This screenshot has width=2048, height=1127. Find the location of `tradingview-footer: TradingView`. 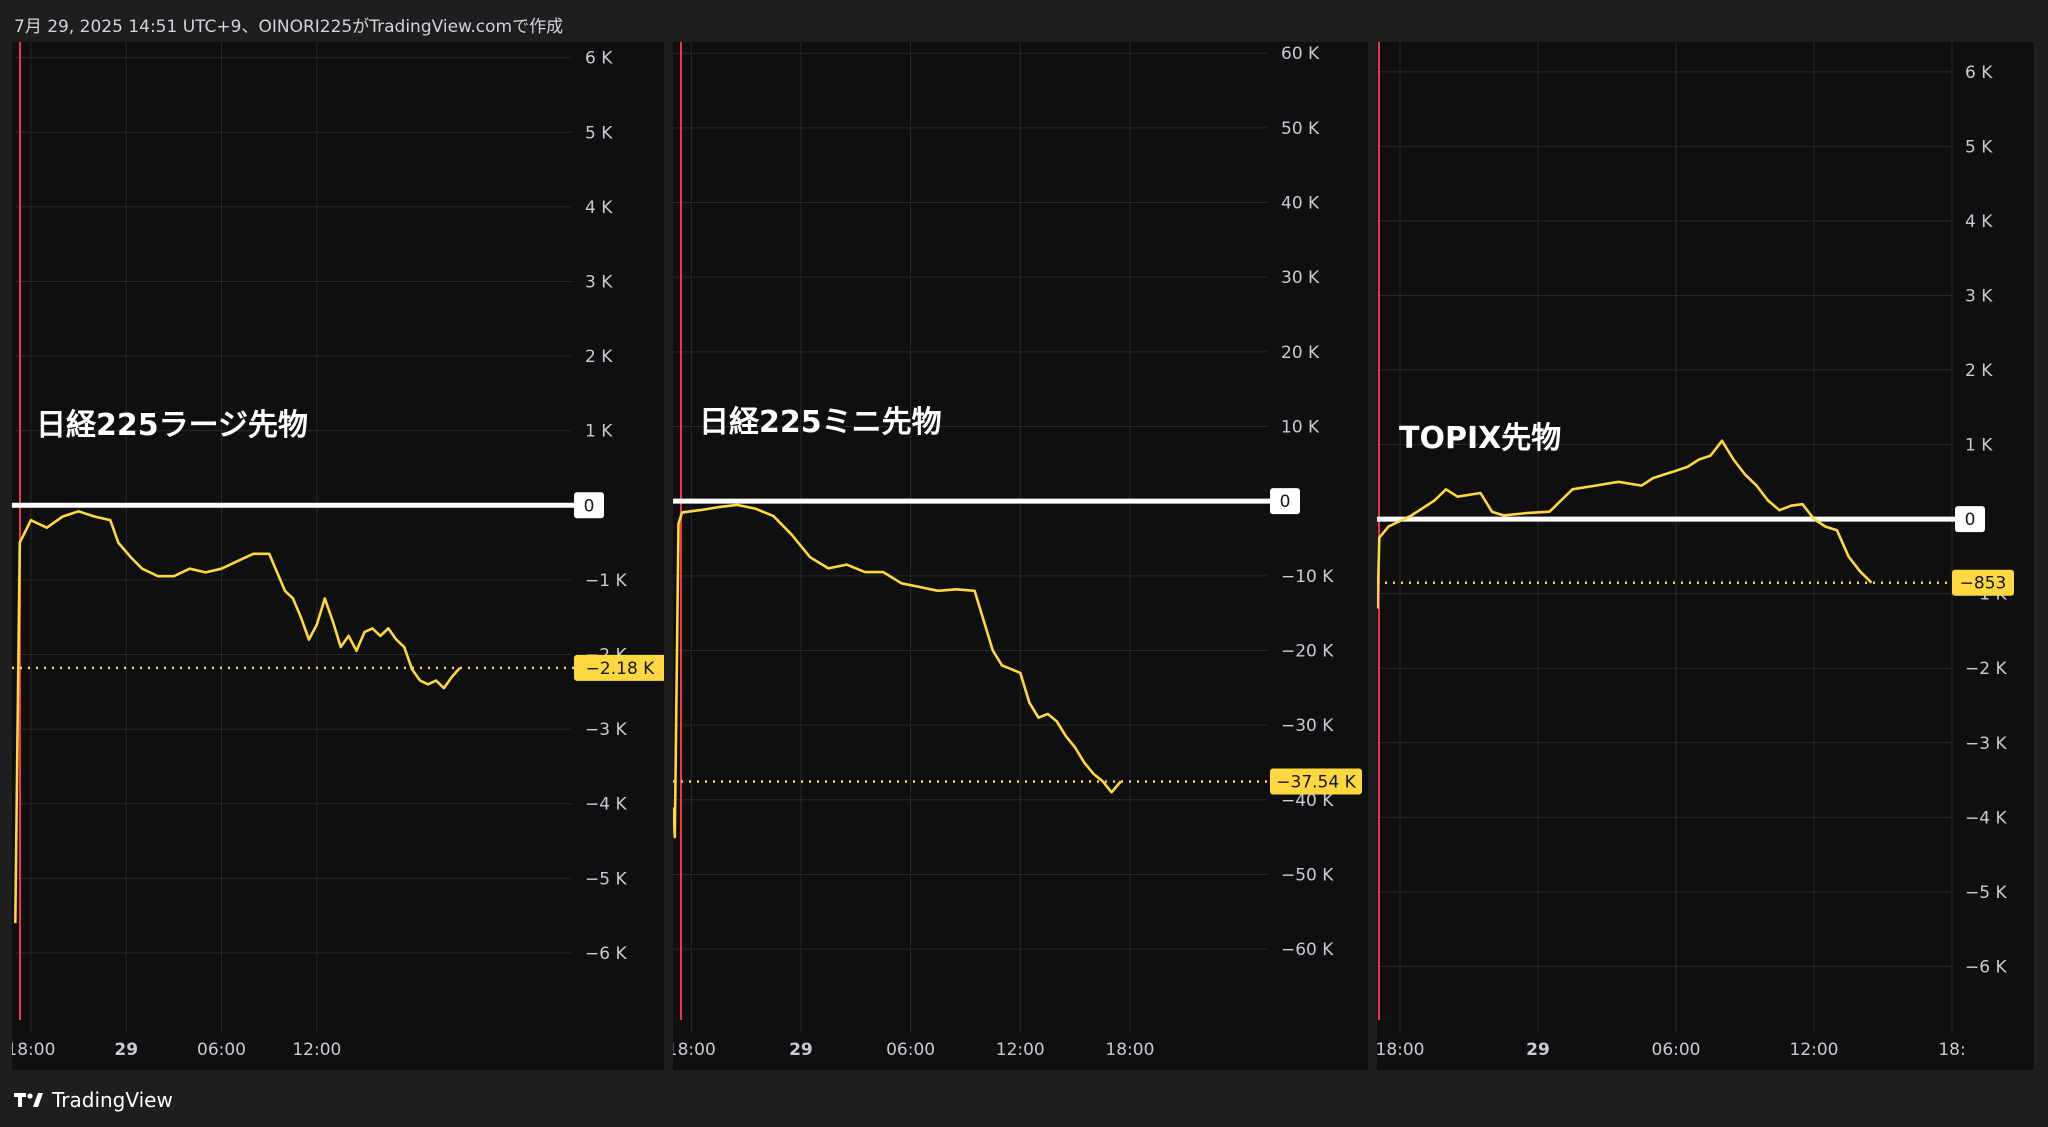

tradingview-footer: TradingView is located at coordinates (93, 1100).